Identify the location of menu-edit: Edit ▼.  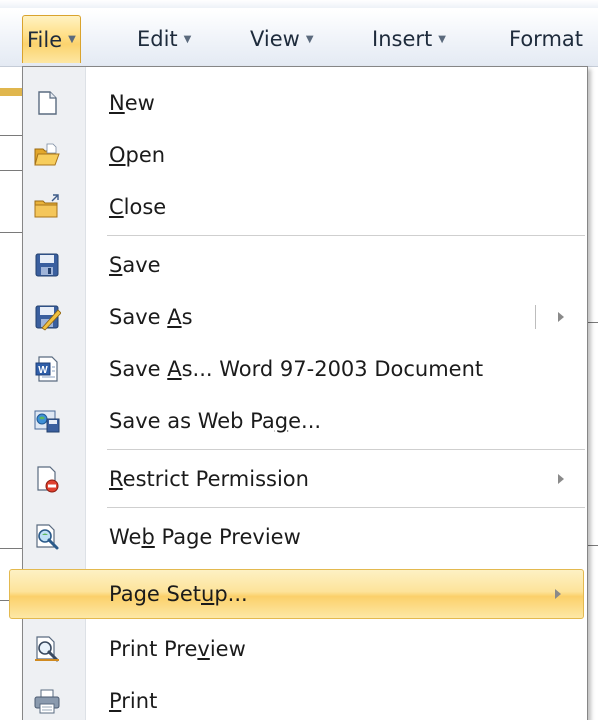
(164, 39).